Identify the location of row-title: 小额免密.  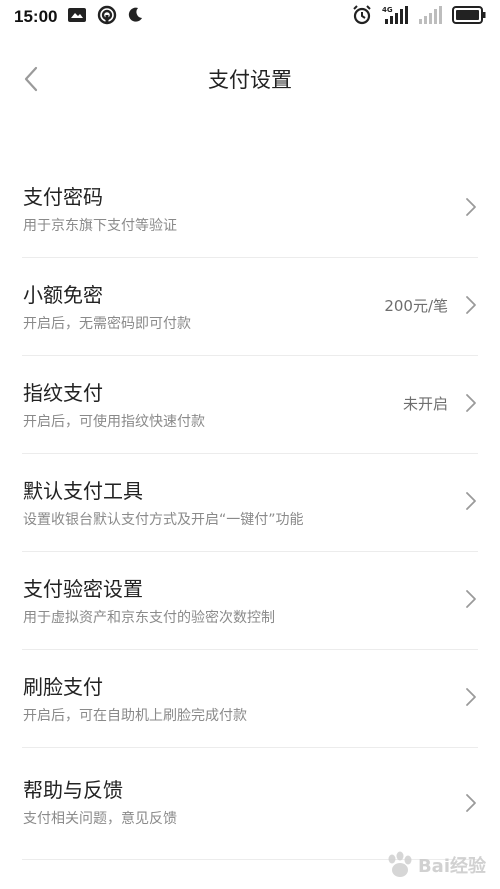
(63, 295).